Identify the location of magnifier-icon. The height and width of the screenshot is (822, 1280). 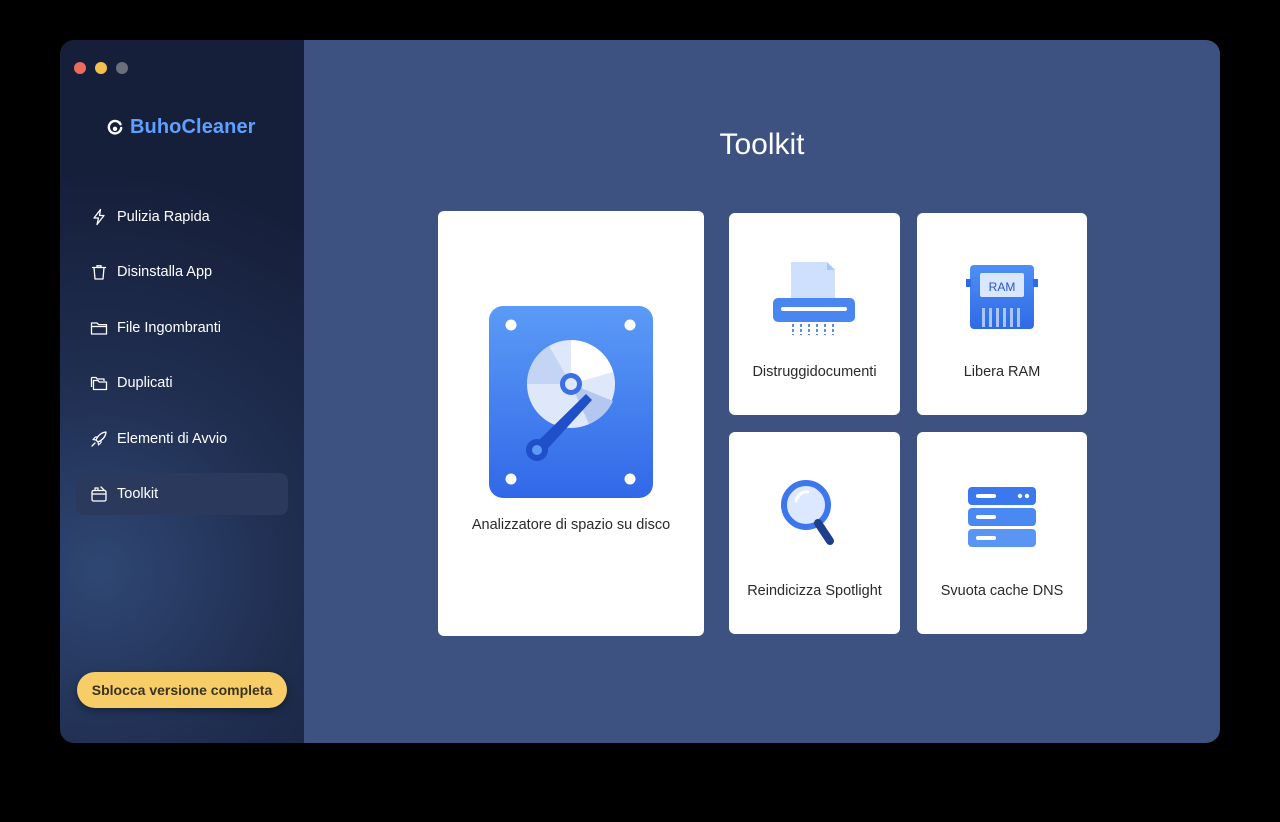
(807, 512).